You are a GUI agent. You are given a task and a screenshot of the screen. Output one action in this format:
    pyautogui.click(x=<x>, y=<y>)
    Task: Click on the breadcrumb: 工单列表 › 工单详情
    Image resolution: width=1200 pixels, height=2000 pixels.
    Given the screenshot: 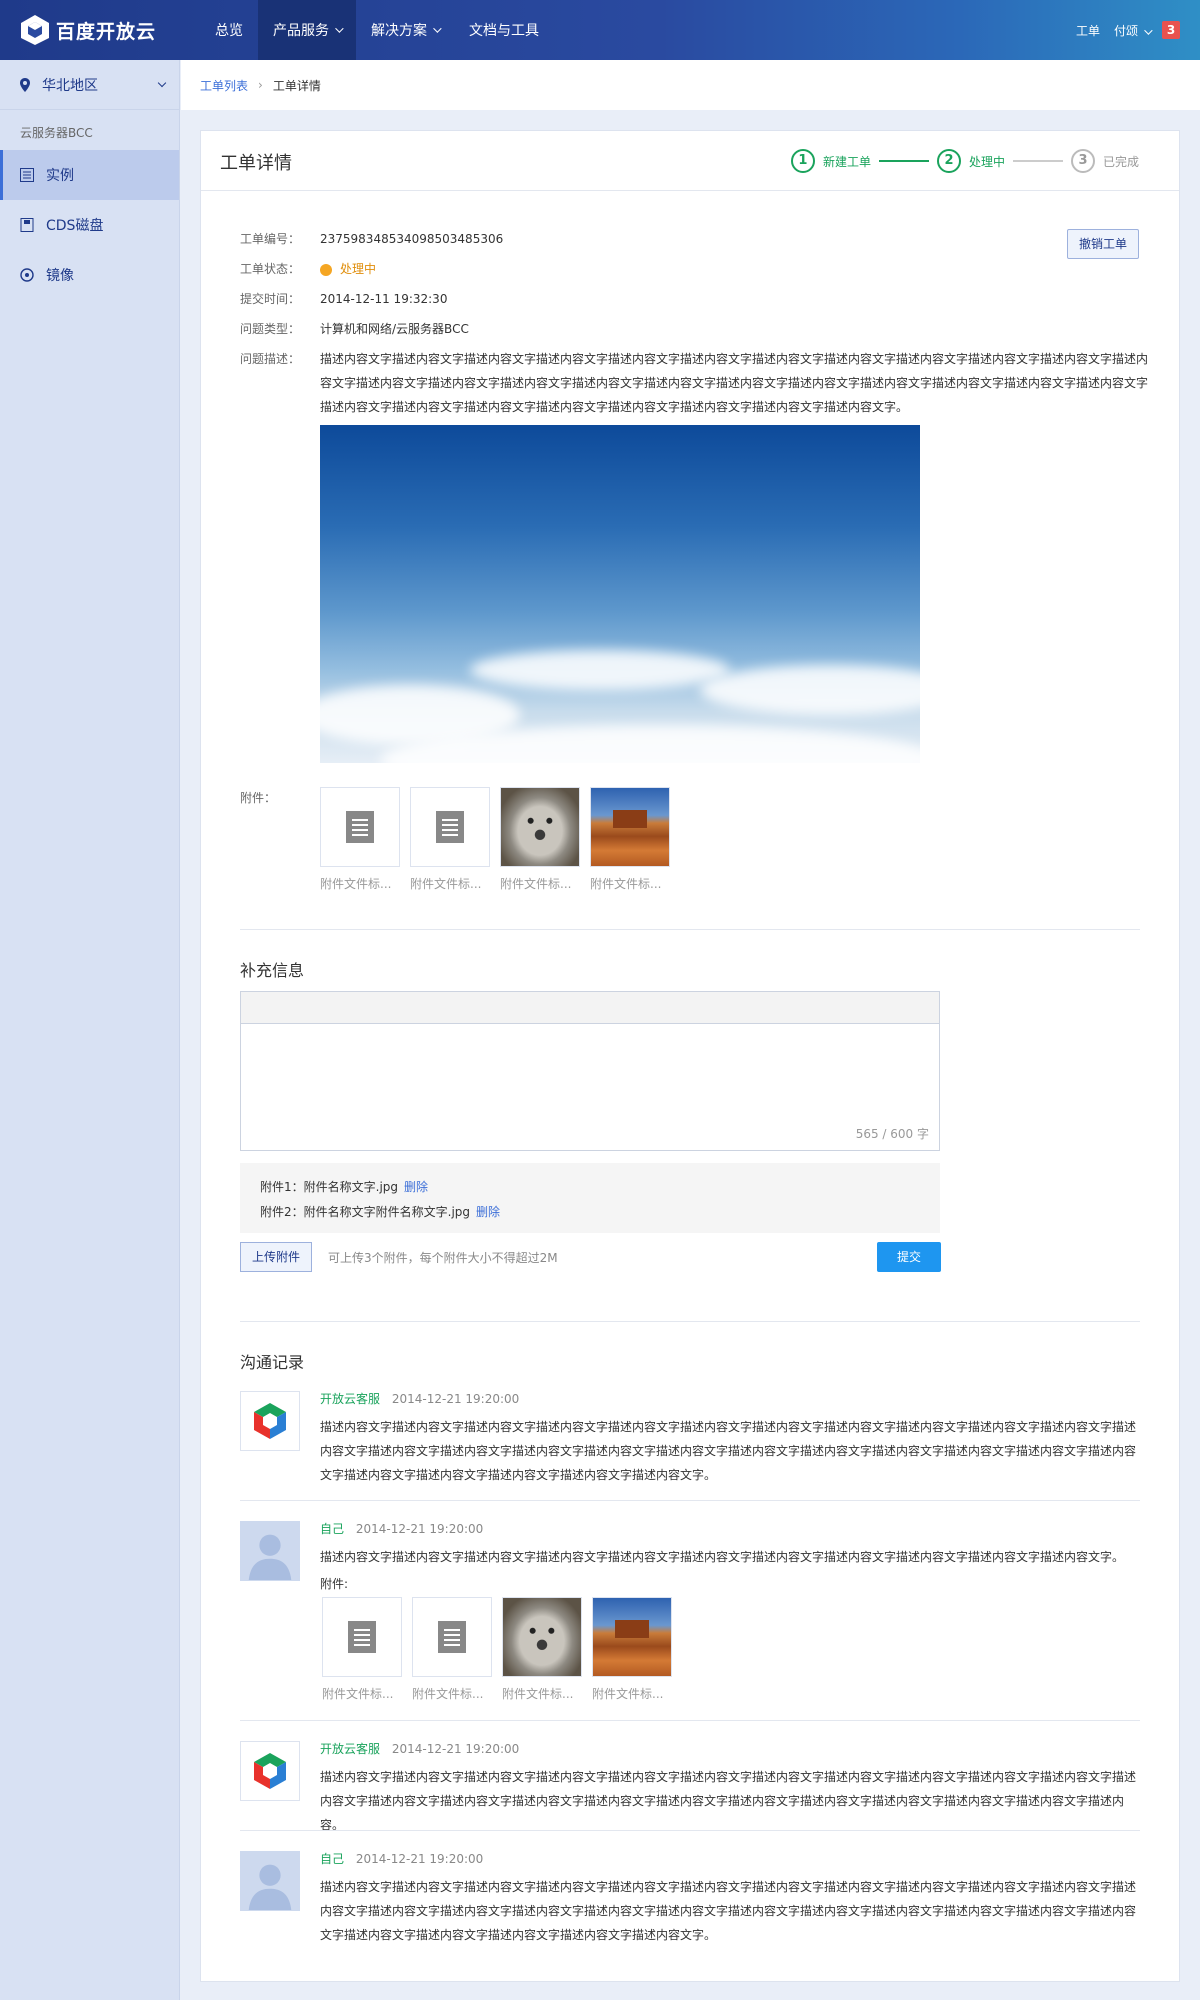 What is the action you would take?
    pyautogui.click(x=690, y=85)
    